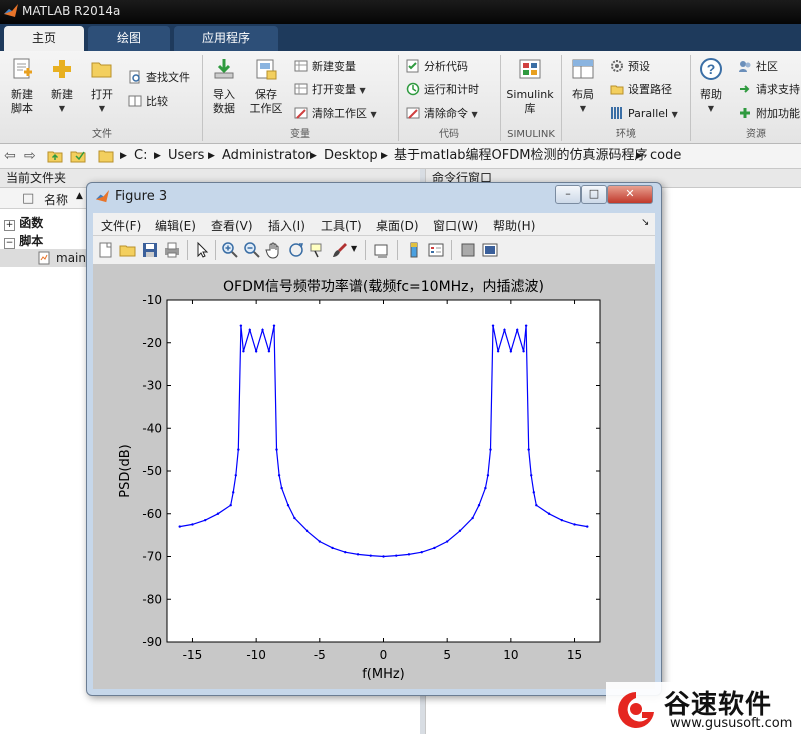  I want to click on collapse-icon: −, so click(9, 243).